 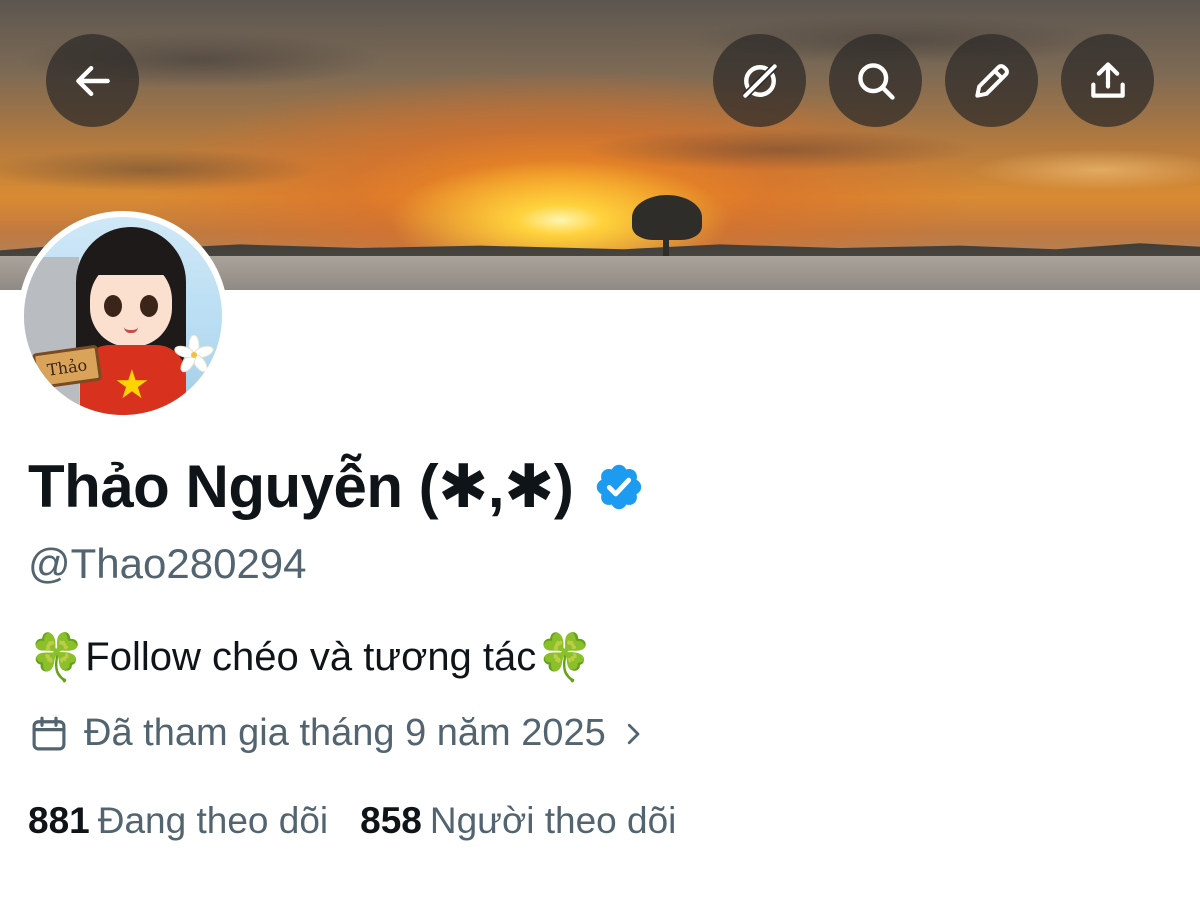 I want to click on following-count: 881, so click(x=59, y=820).